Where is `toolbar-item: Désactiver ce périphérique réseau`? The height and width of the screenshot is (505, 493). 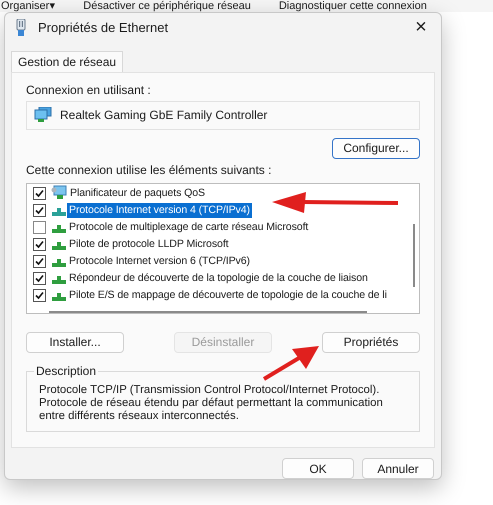
toolbar-item: Désactiver ce périphérique réseau is located at coordinates (167, 6).